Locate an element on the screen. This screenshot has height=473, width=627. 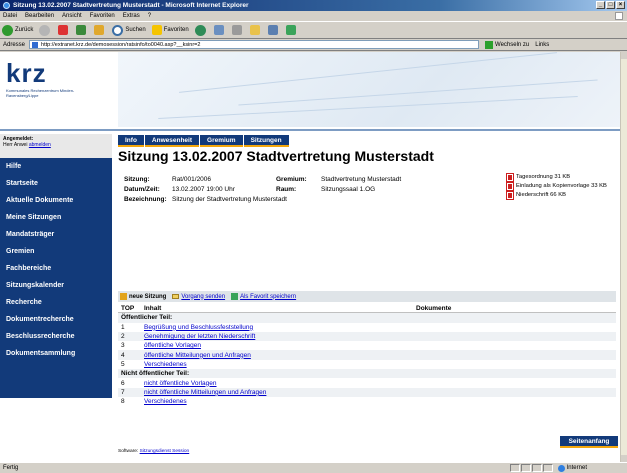
history-button is located at coordinates (201, 30).